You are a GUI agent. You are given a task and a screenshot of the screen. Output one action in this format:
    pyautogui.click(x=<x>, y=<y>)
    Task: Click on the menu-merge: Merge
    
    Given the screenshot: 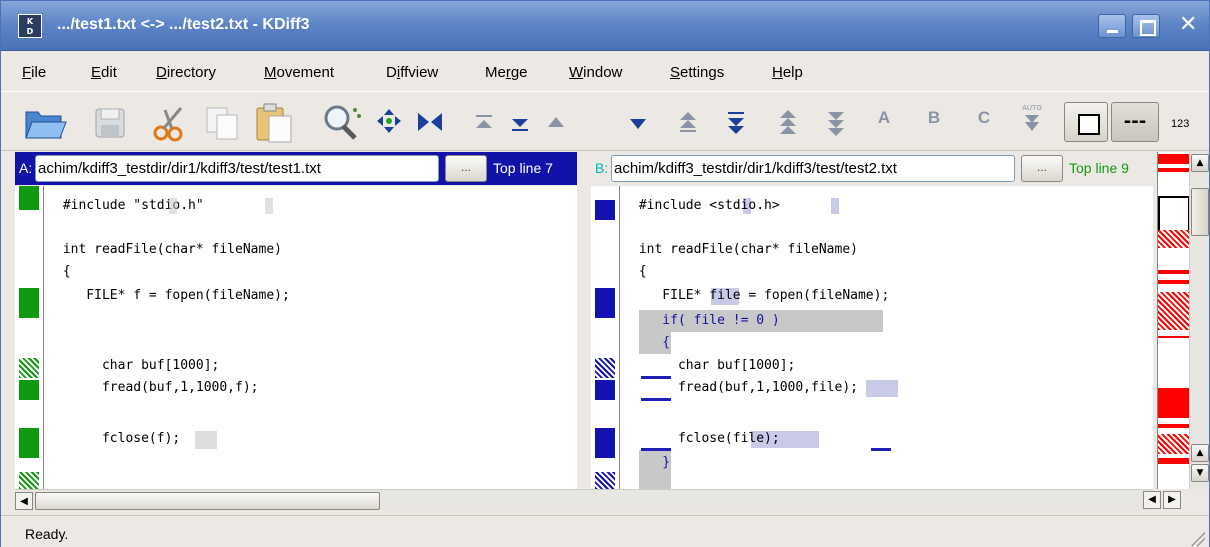 What is the action you would take?
    pyautogui.click(x=506, y=72)
    